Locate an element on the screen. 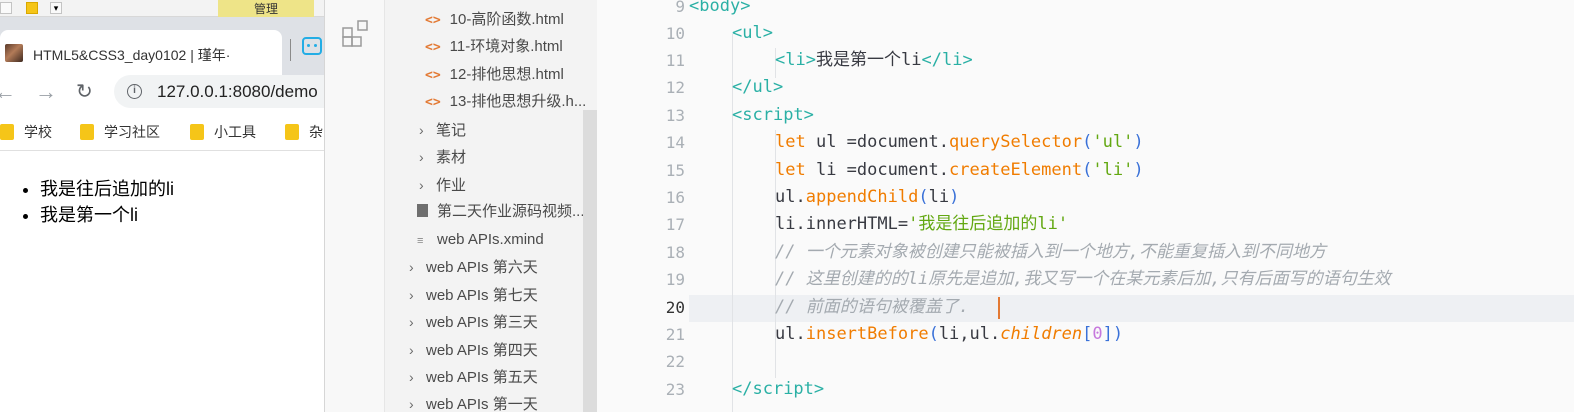 The width and height of the screenshot is (1574, 412). tab-separator is located at coordinates (290, 50).